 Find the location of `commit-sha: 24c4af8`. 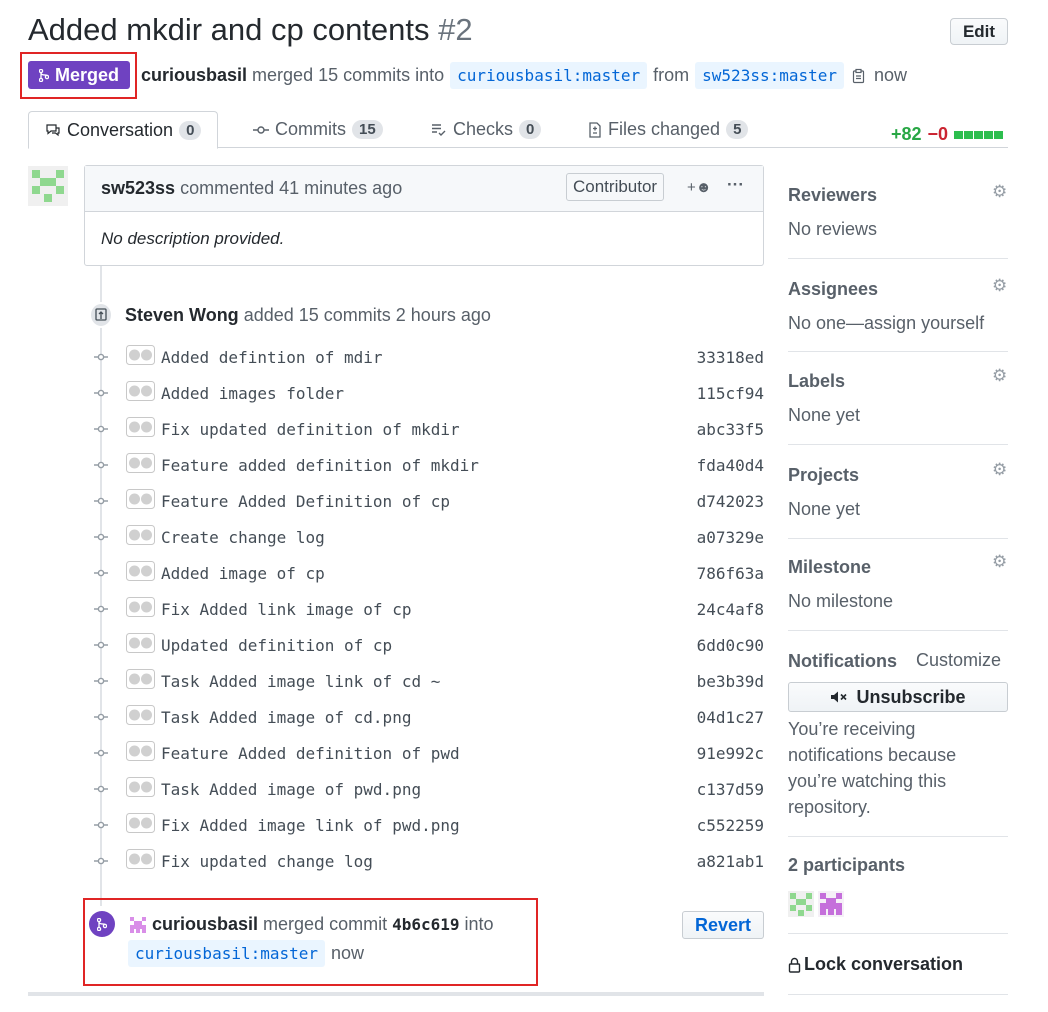

commit-sha: 24c4af8 is located at coordinates (730, 609).